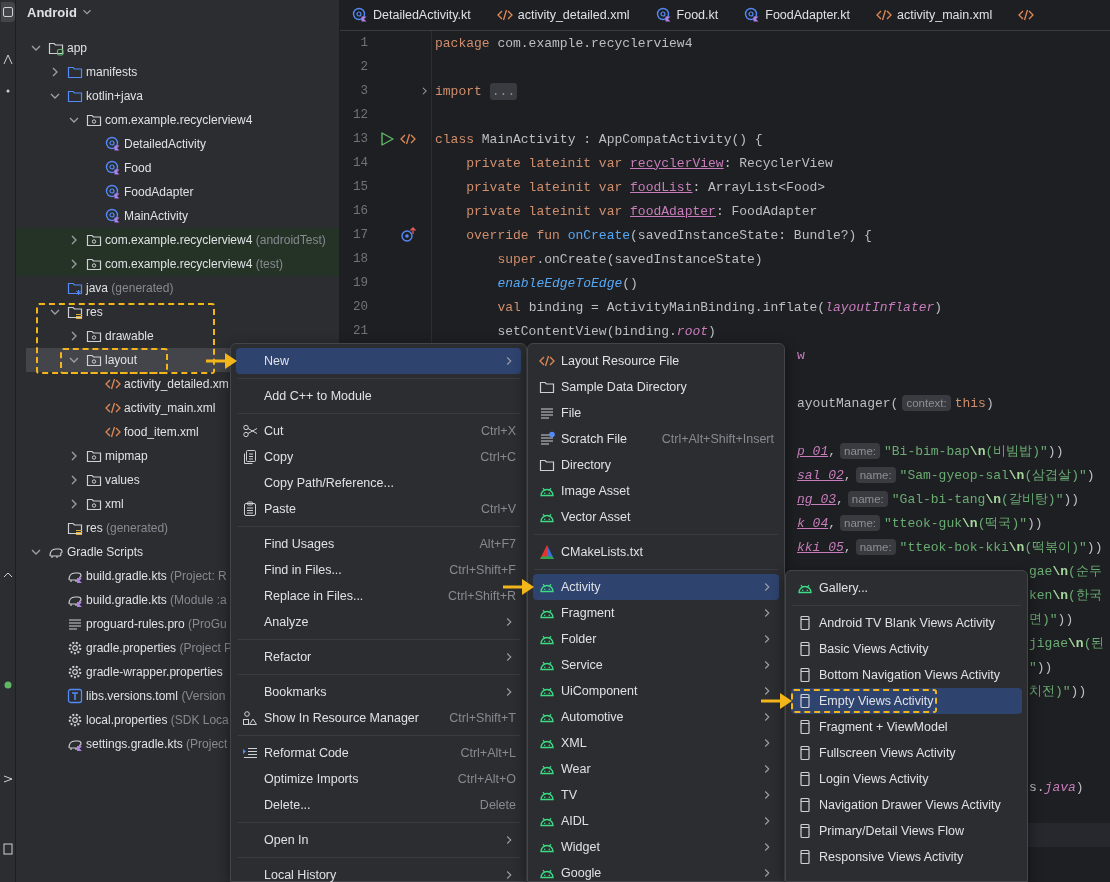  I want to click on tree-item: FoodAdapter, so click(123, 192).